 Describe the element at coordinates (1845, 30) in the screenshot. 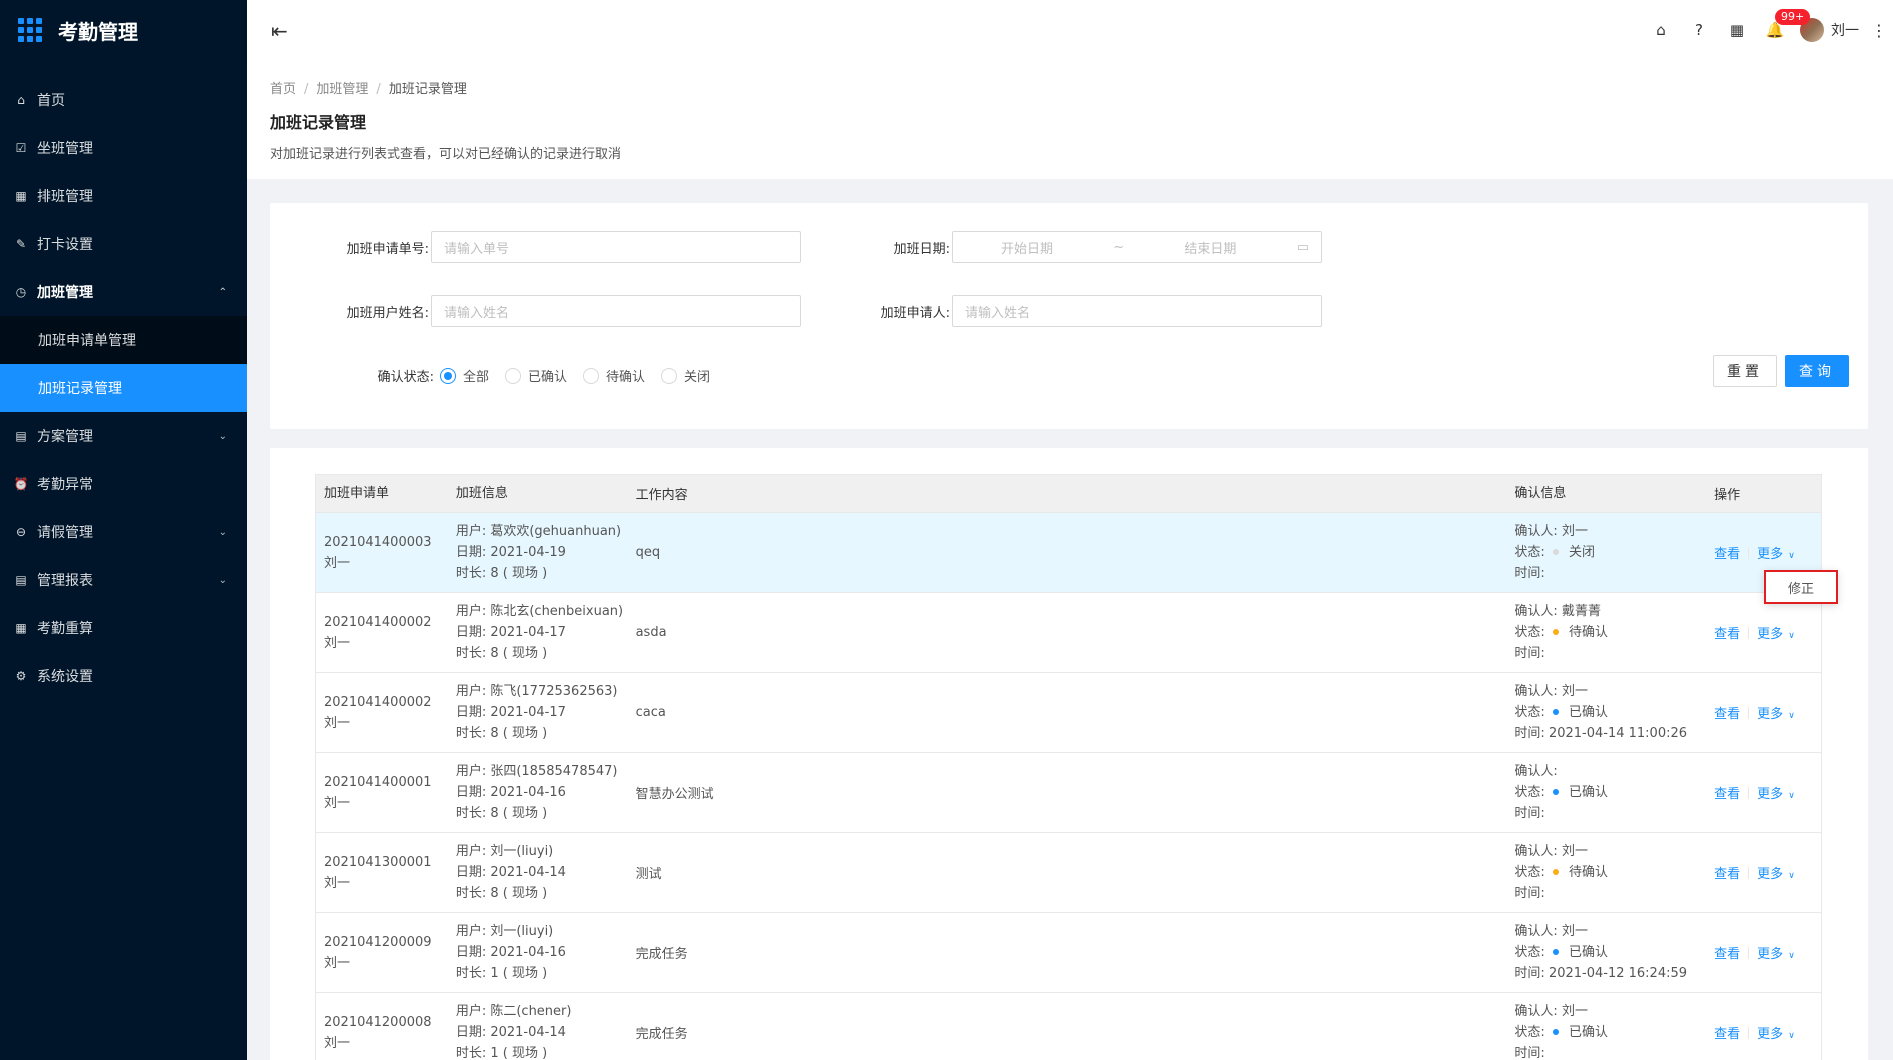

I see `username: 刘一` at that location.